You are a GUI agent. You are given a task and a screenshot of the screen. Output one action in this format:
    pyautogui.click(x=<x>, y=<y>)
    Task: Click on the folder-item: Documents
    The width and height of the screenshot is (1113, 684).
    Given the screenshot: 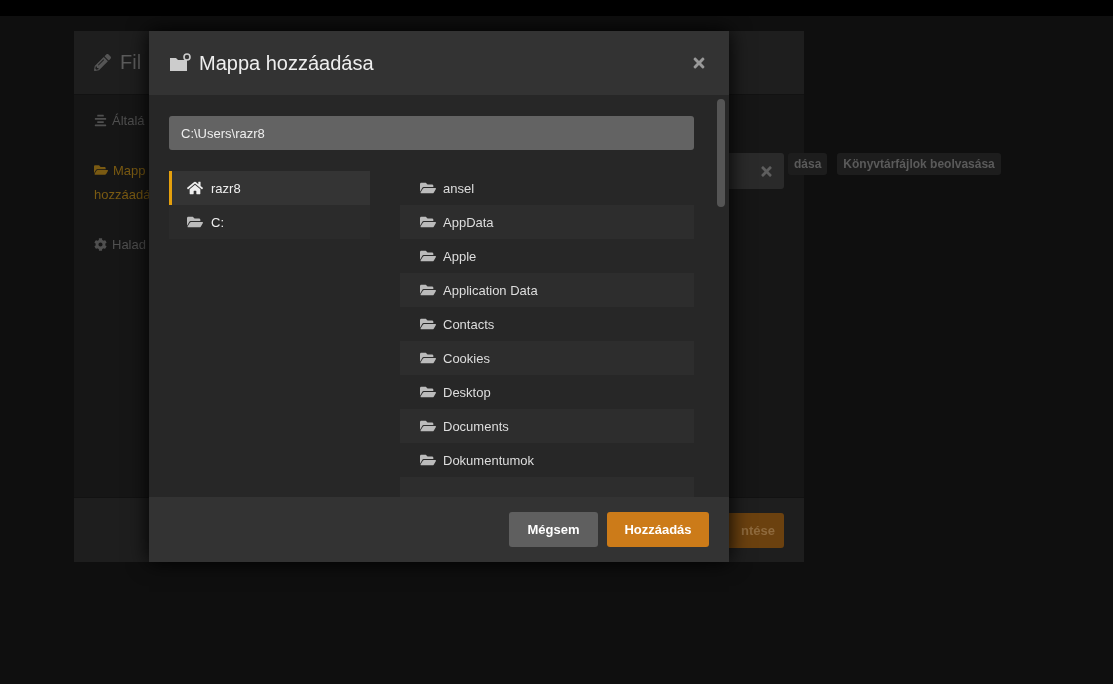 What is the action you would take?
    pyautogui.click(x=547, y=426)
    